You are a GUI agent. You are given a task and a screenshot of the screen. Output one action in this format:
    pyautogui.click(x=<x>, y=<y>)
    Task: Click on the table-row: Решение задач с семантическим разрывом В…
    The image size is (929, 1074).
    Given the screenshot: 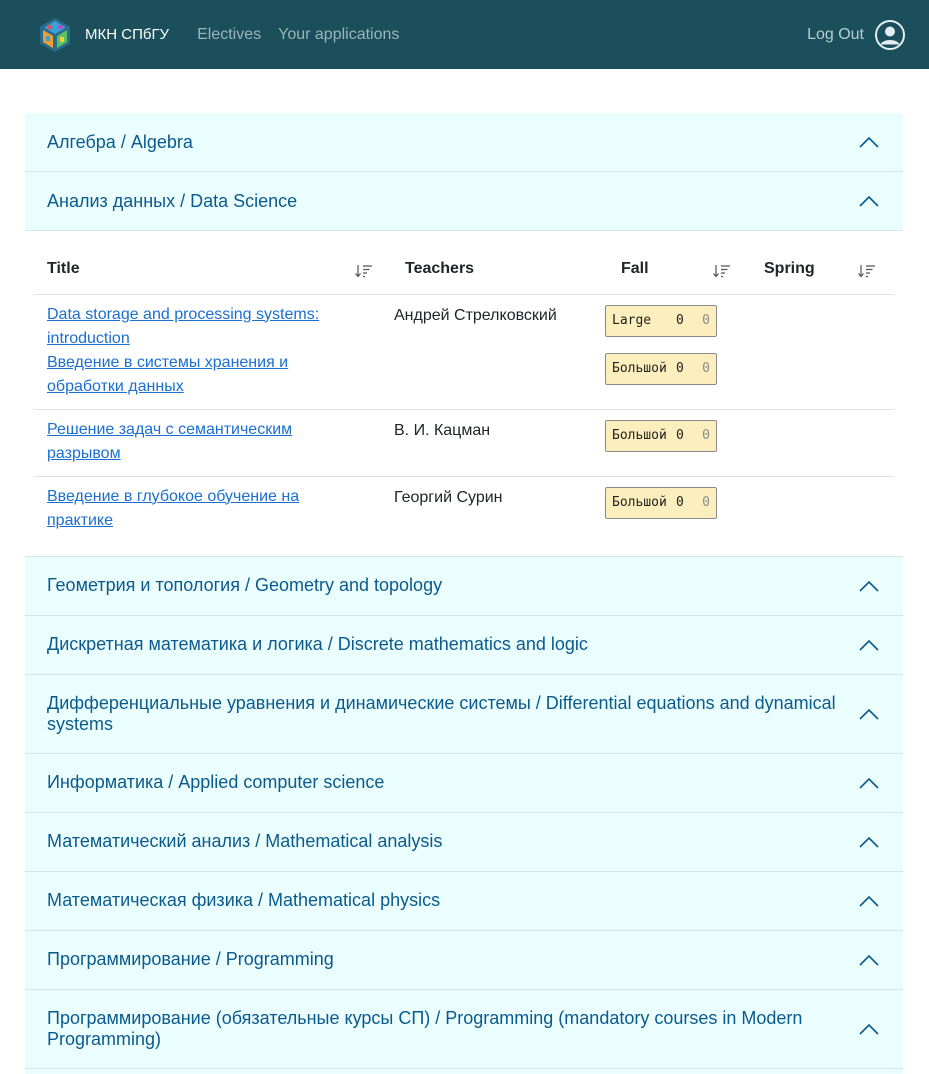 What is the action you would take?
    pyautogui.click(x=464, y=443)
    